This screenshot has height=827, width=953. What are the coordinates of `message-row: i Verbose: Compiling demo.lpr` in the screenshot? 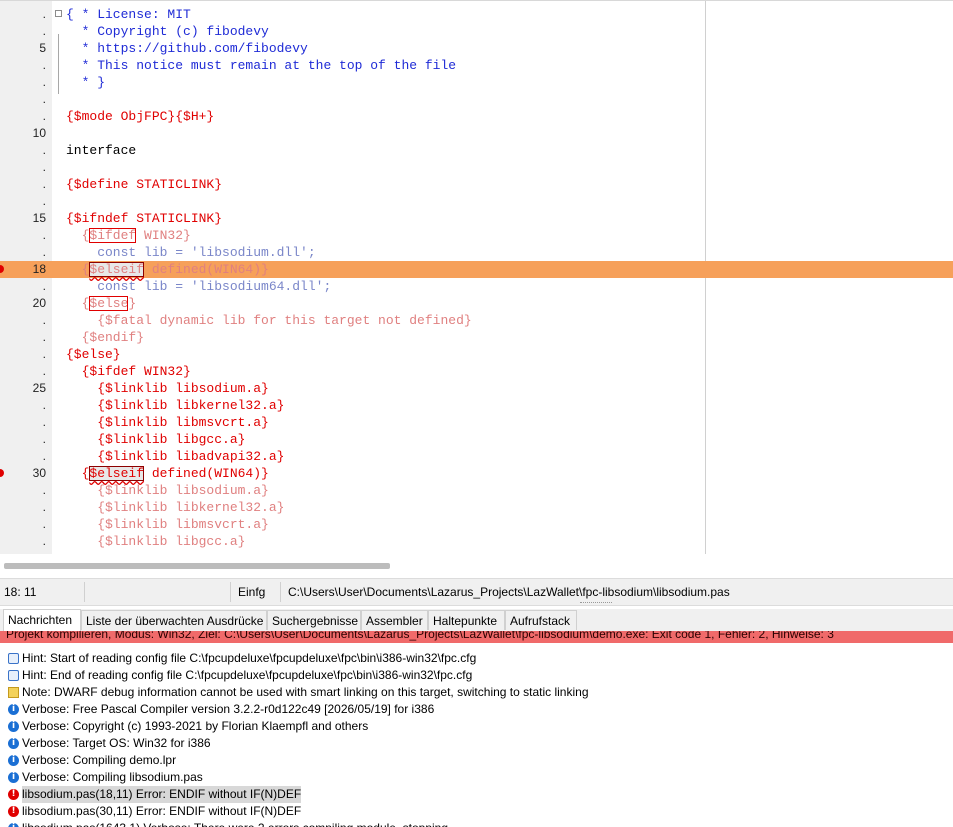 It's located at (476, 760).